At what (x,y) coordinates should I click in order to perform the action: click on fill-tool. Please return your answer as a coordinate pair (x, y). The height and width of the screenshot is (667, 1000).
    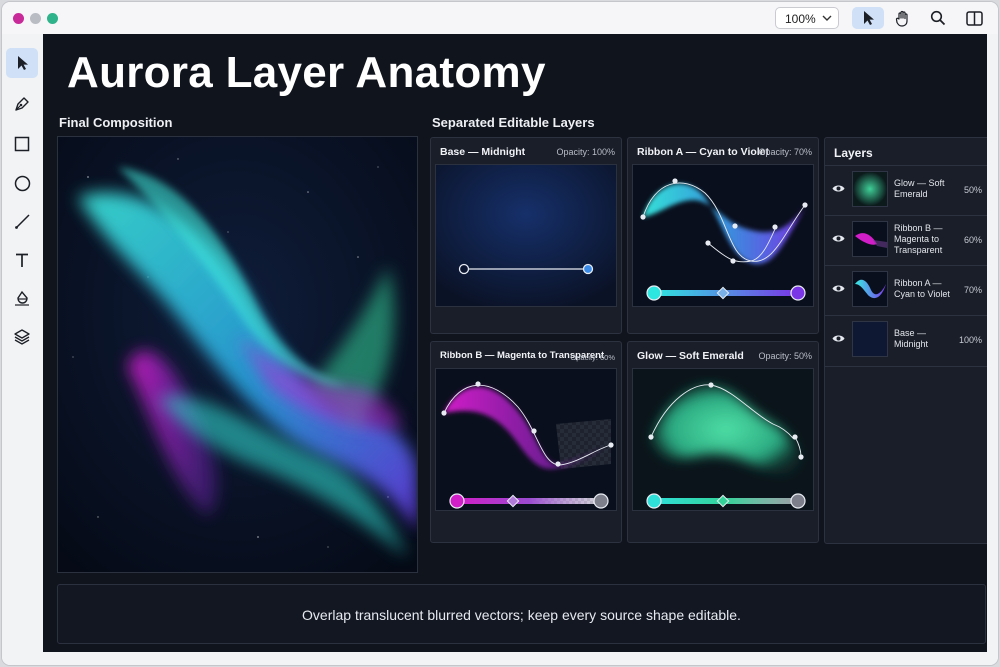
    Looking at the image, I should click on (22, 298).